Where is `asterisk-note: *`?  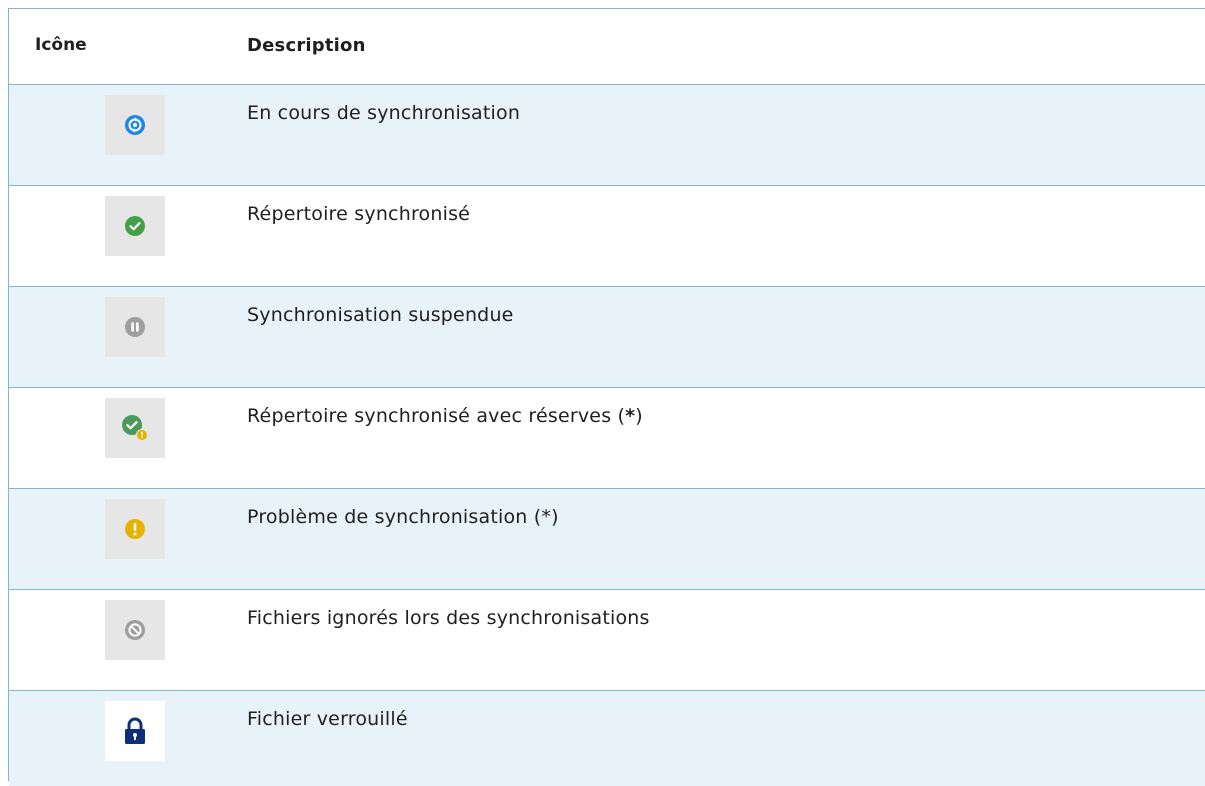 asterisk-note: * is located at coordinates (630, 416).